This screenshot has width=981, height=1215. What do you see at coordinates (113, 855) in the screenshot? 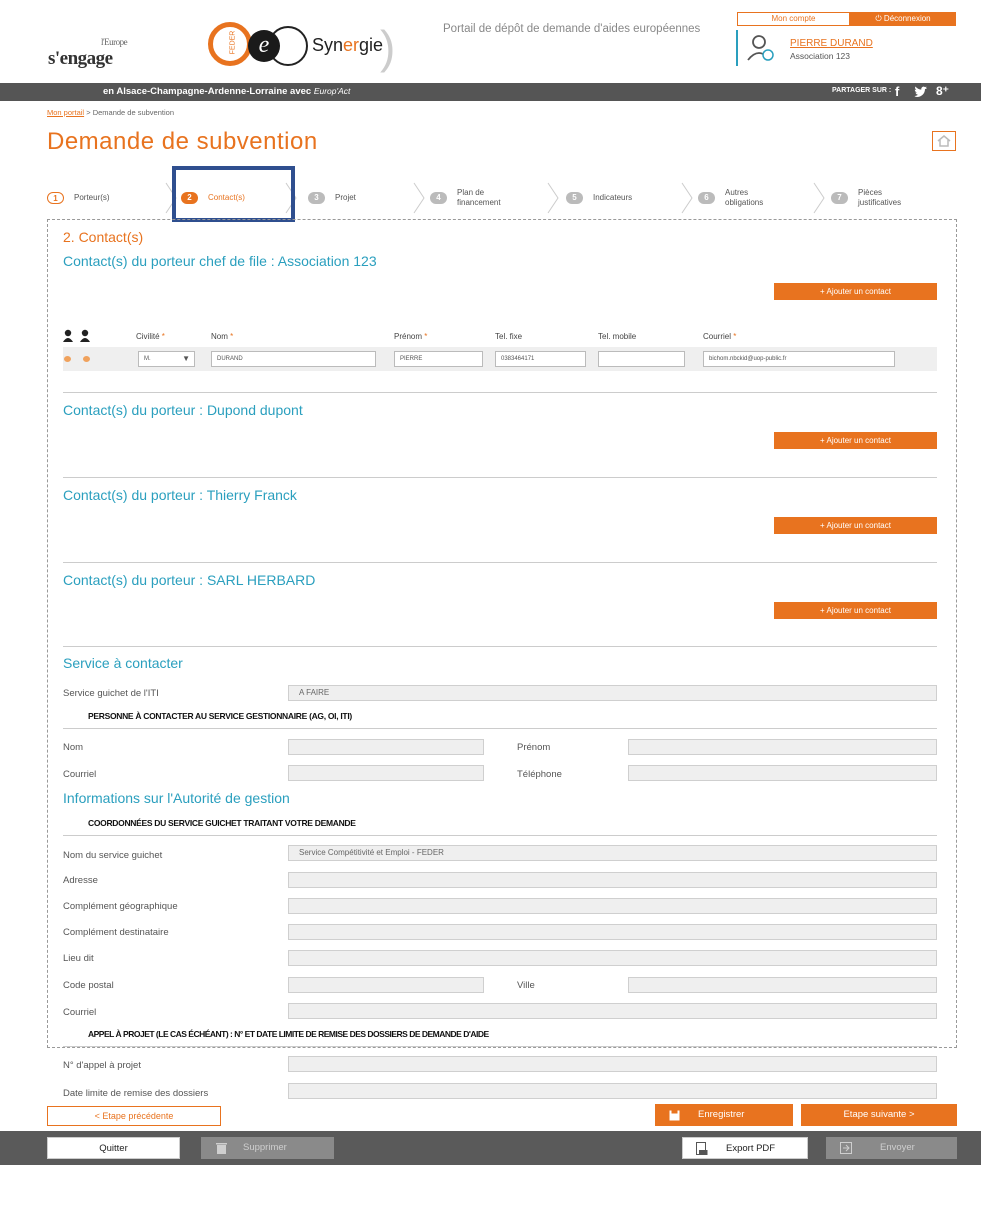
I see `nom-service-label: Nom du service guichet` at bounding box center [113, 855].